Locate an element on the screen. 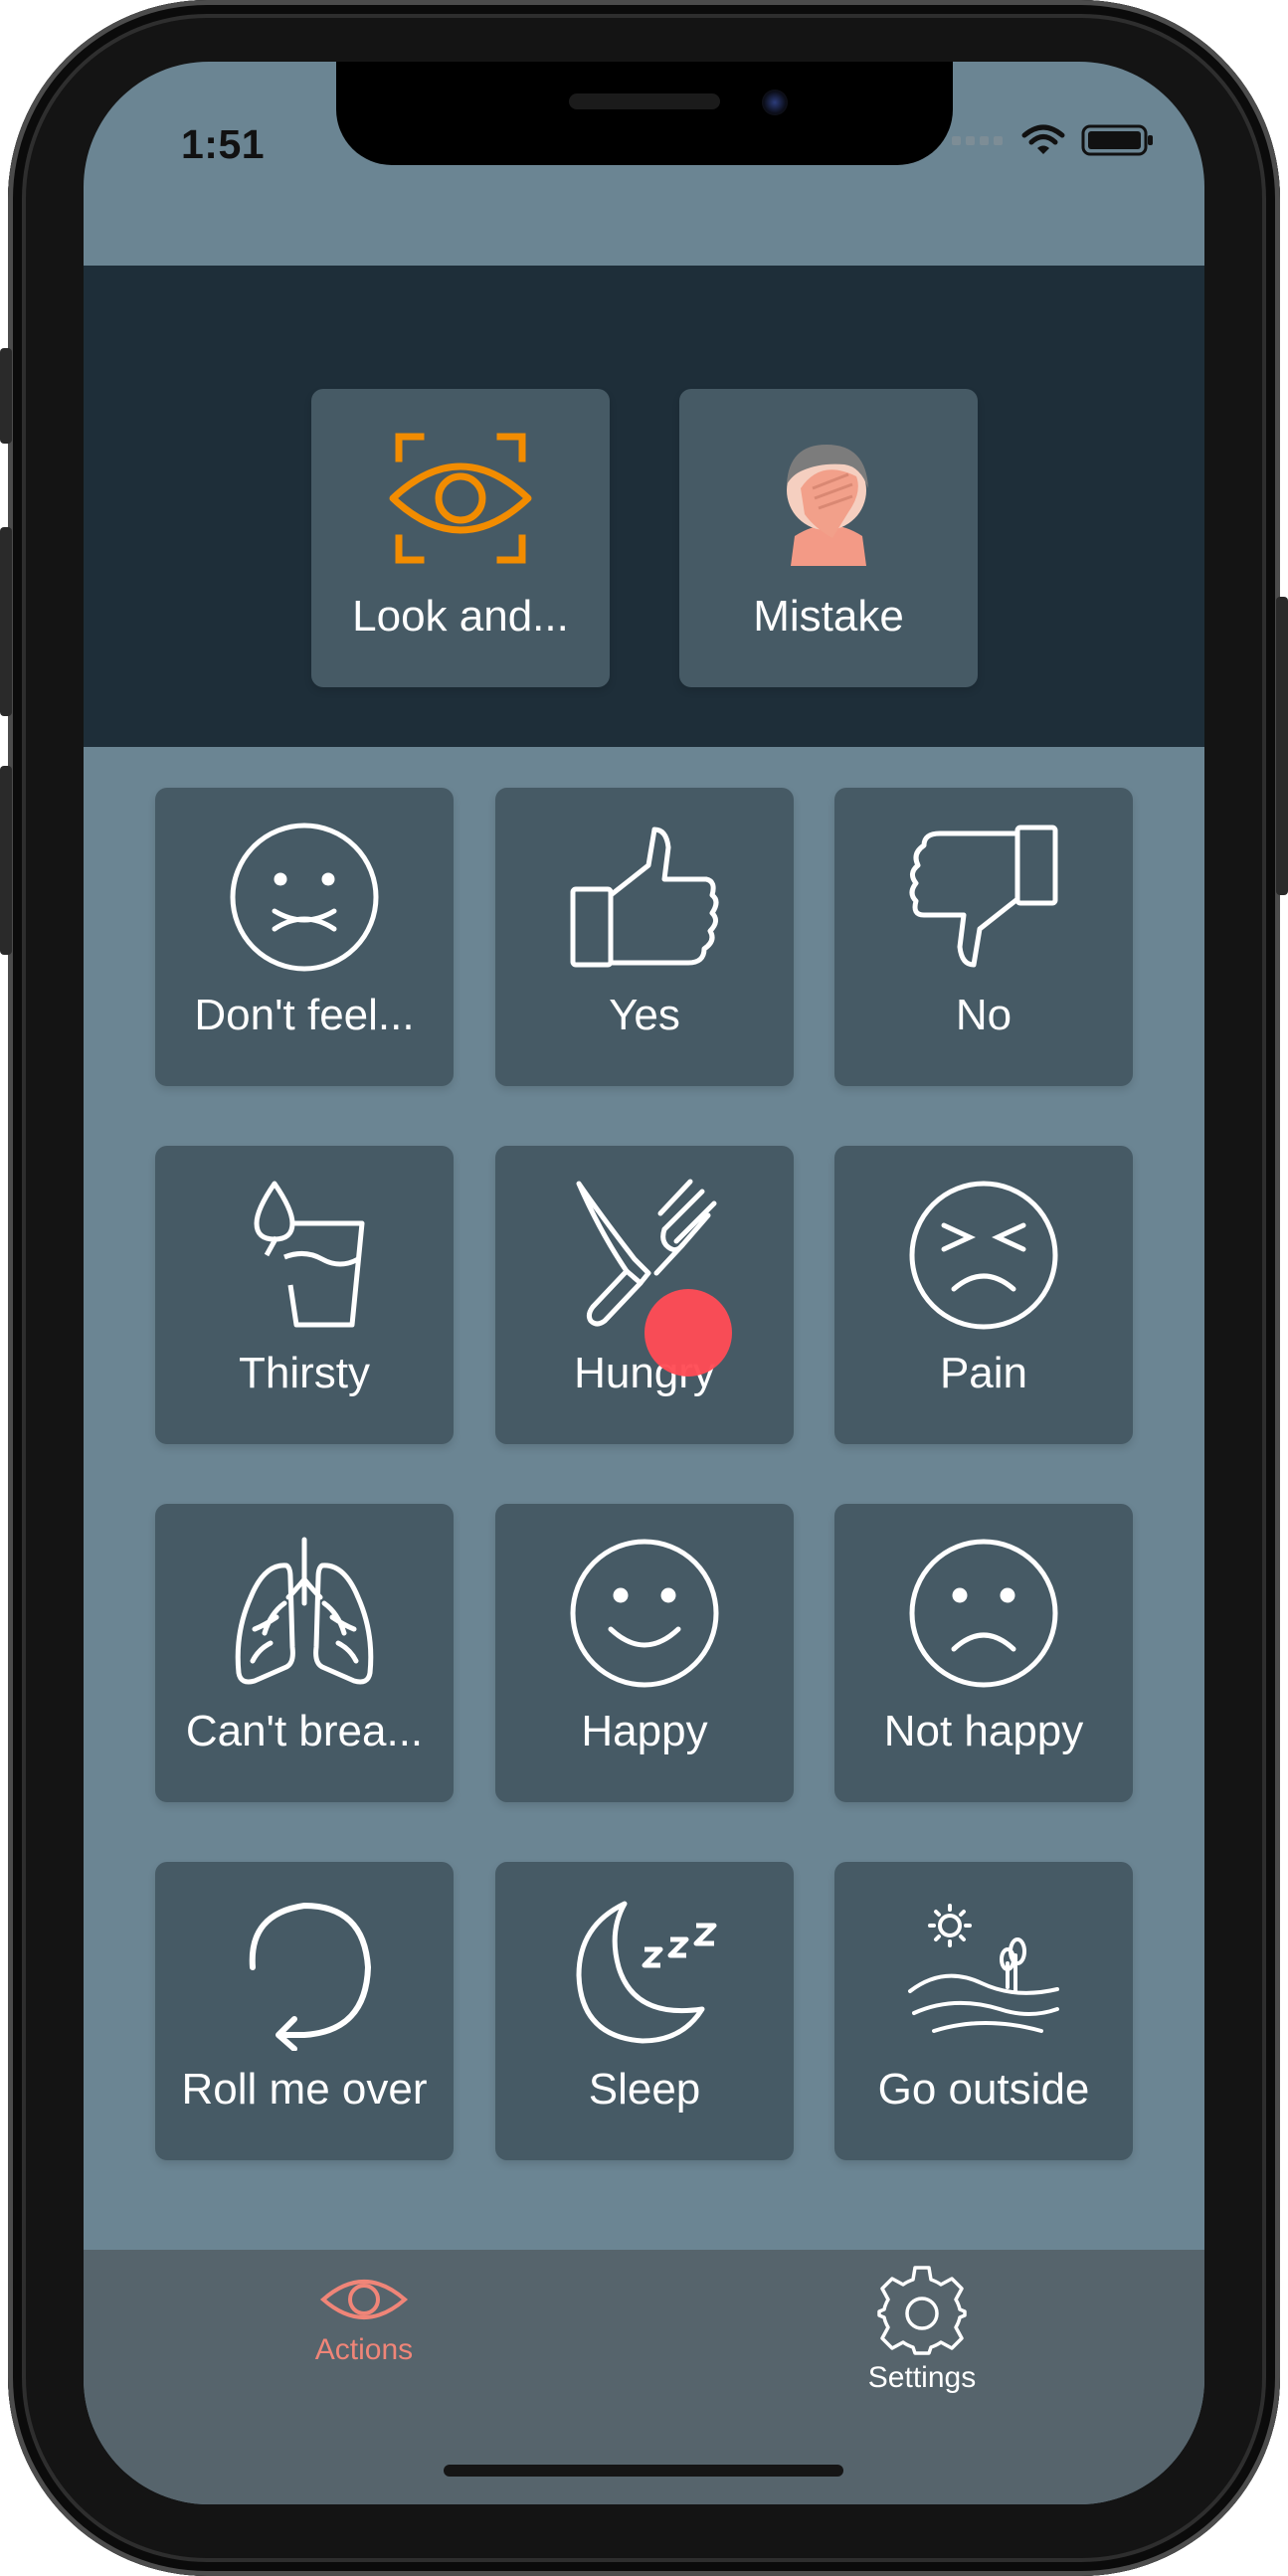  tab-settings: Settings is located at coordinates (922, 2330).